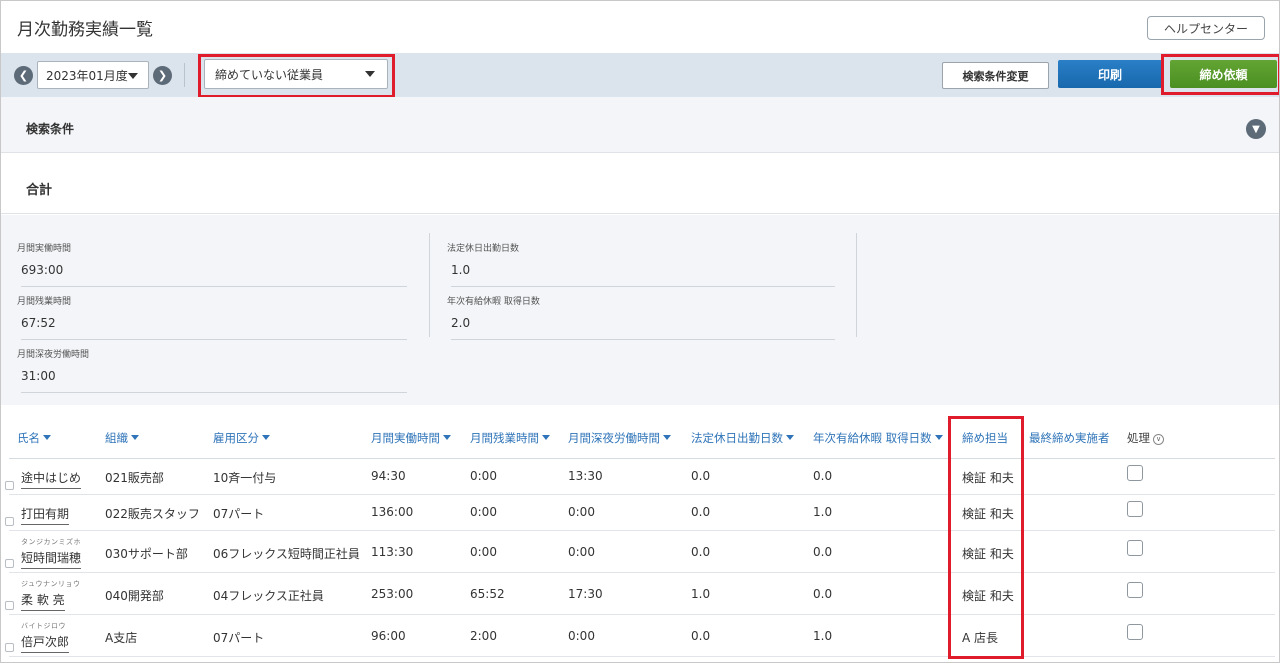  I want to click on column-header-last-closer: 最終締め実施者, so click(1069, 438).